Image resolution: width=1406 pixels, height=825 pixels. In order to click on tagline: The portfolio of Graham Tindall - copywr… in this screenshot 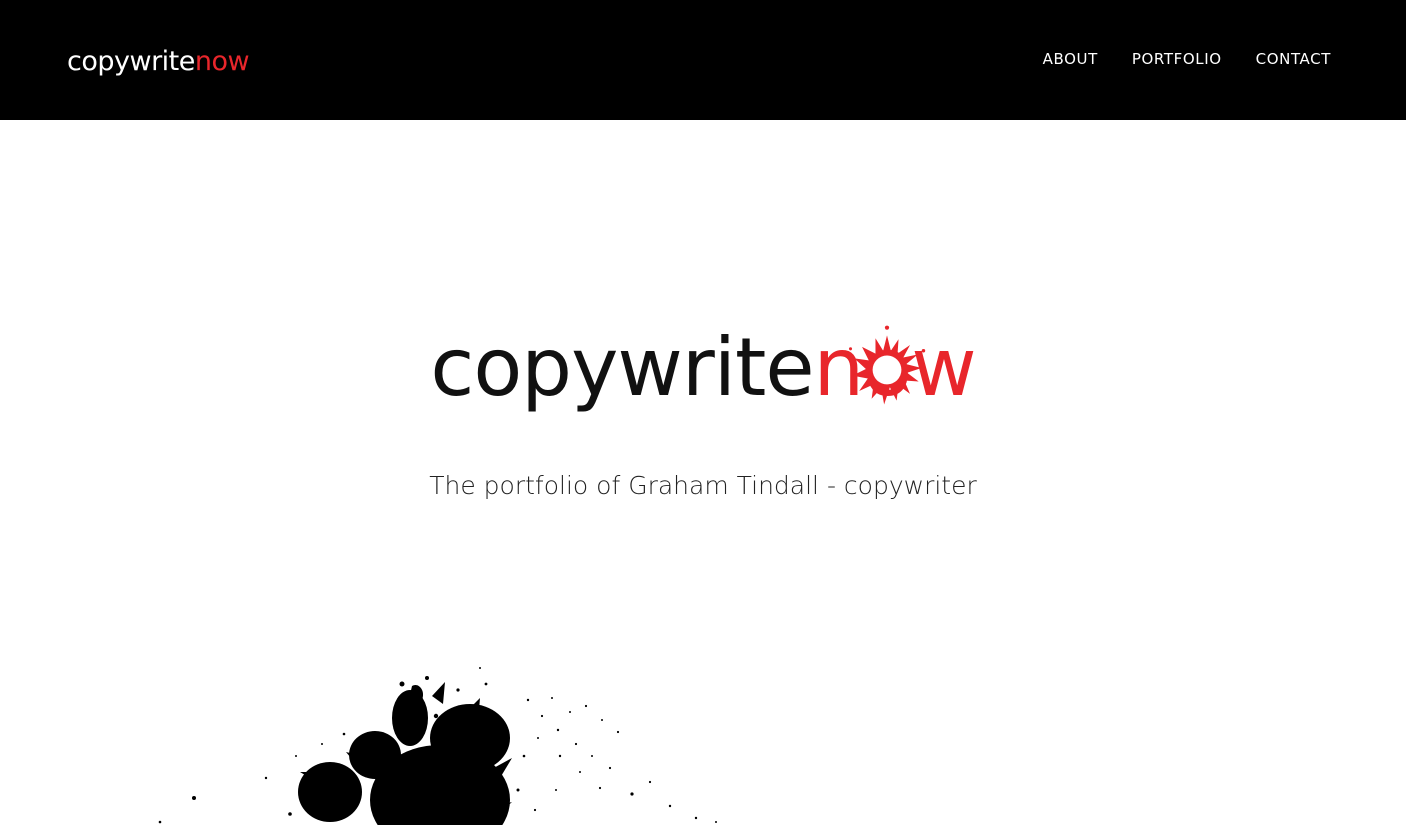, I will do `click(703, 485)`.